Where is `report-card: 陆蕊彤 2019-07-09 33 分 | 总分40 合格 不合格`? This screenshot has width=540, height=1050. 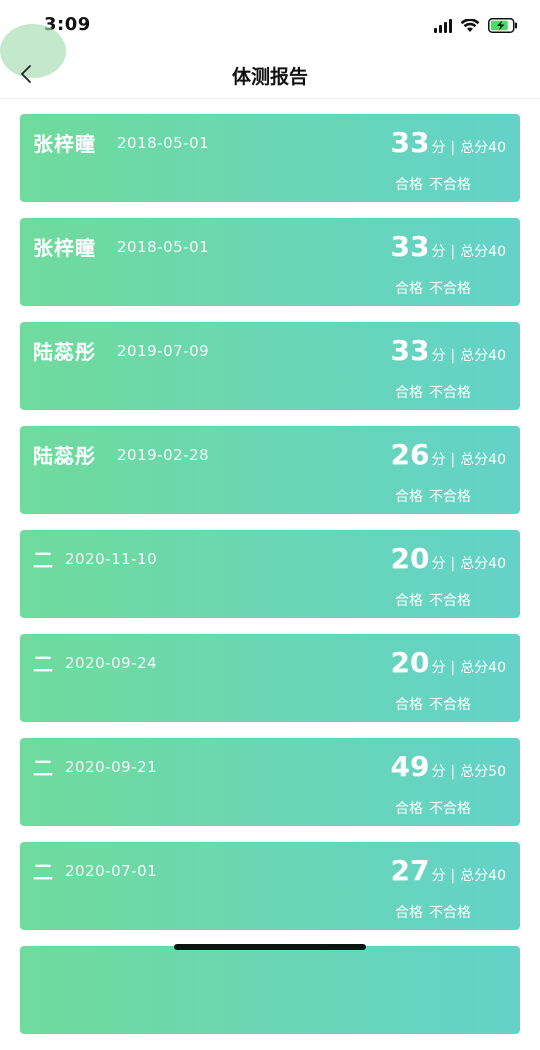
report-card: 陆蕊彤 2019-07-09 33 分 | 总分40 合格 不合格 is located at coordinates (270, 366).